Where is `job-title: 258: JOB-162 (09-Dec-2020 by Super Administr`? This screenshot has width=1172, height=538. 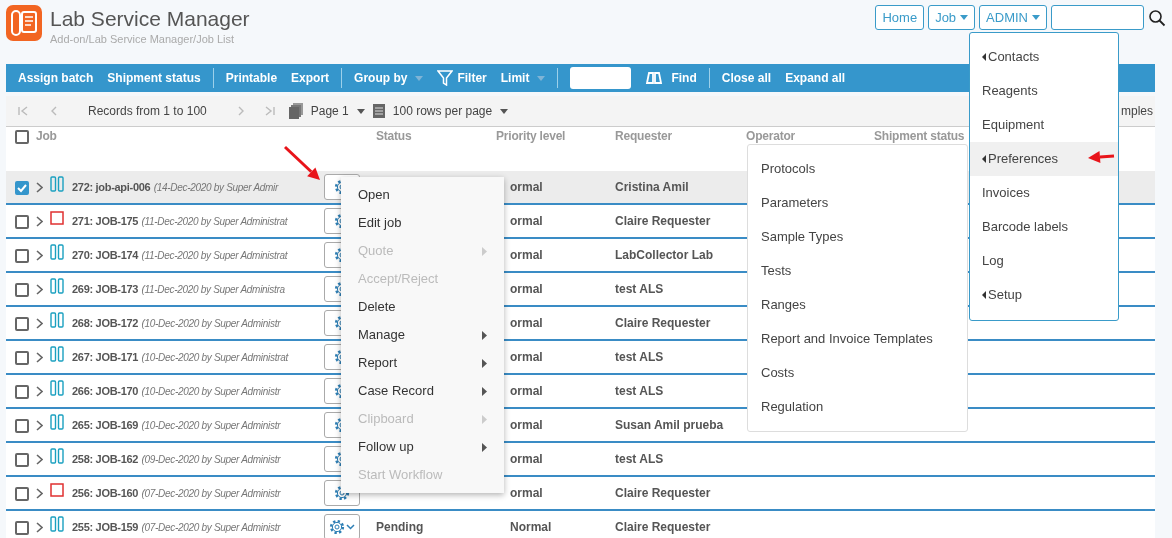 job-title: 258: JOB-162 (09-Dec-2020 by Super Administr is located at coordinates (176, 459).